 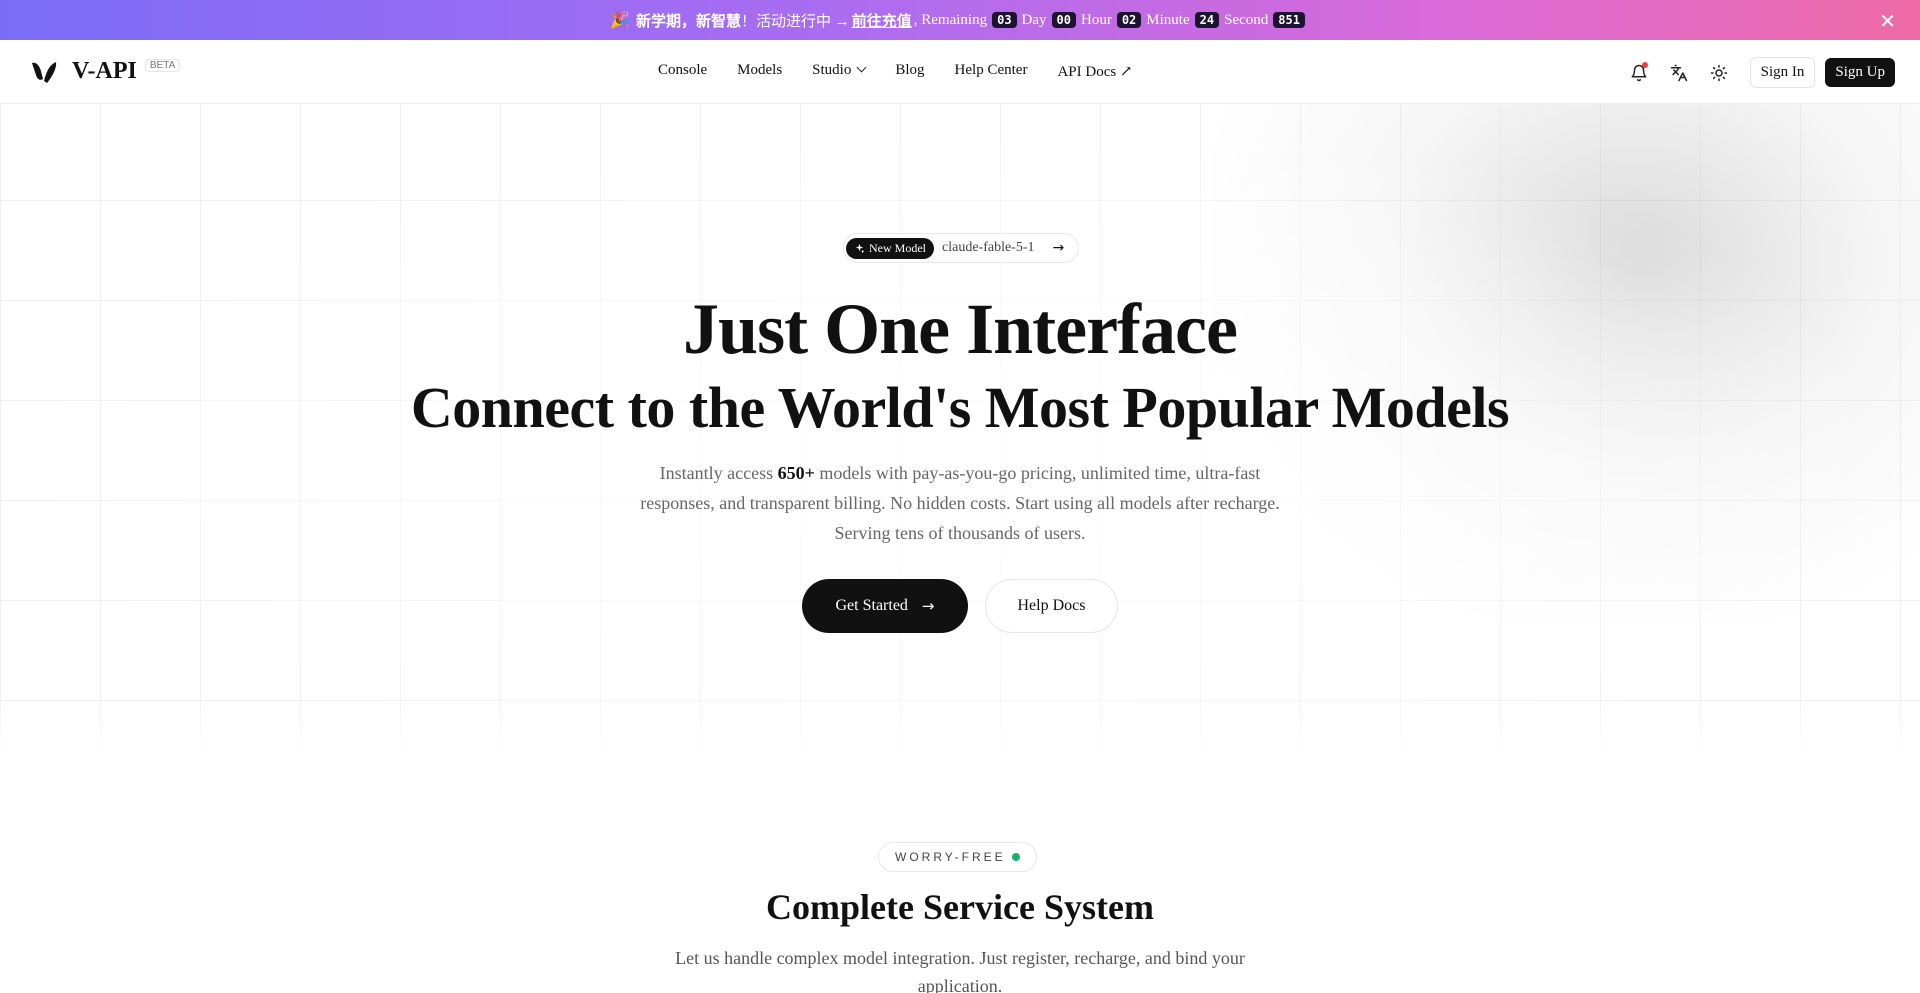 I want to click on section-title: Complete Service System, so click(x=960, y=907).